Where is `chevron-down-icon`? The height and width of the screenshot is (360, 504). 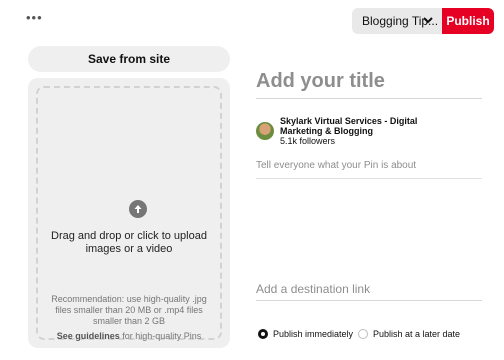 chevron-down-icon is located at coordinates (428, 20).